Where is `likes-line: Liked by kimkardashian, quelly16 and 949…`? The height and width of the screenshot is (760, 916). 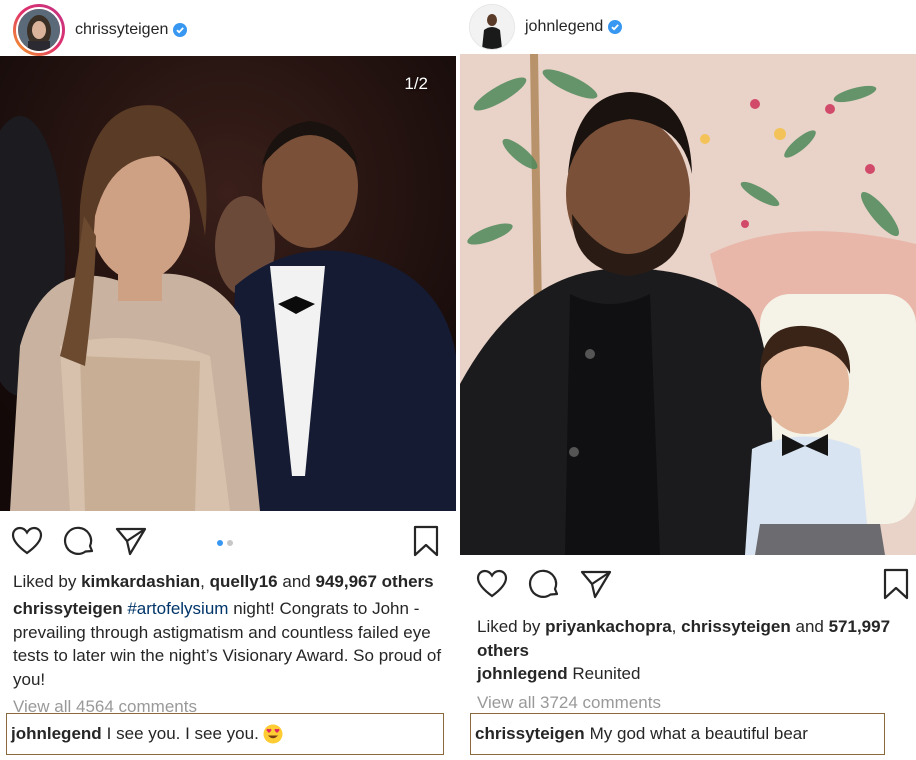
likes-line: Liked by kimkardashian, quelly16 and 949… is located at coordinates (229, 582).